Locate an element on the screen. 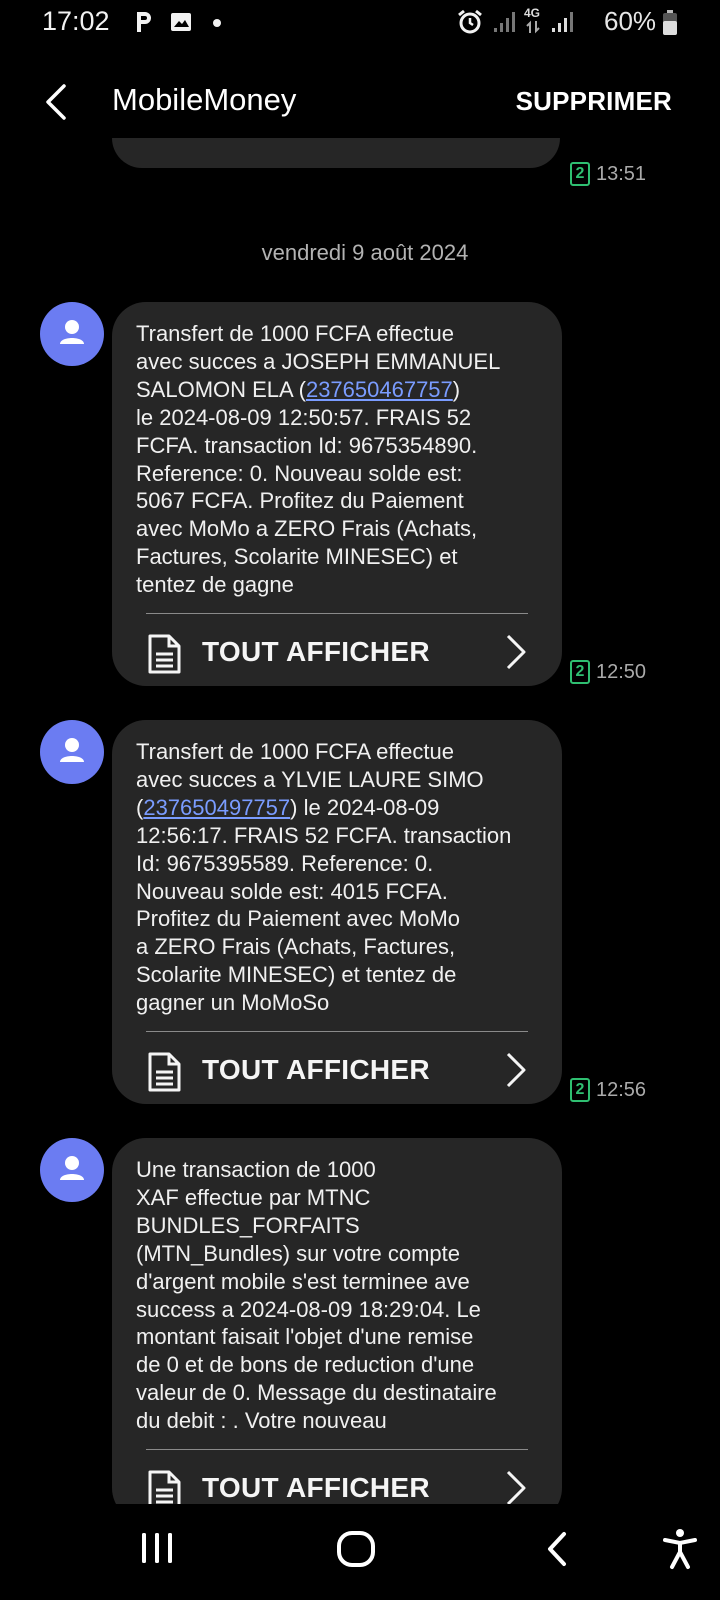  battery-percent: 60% is located at coordinates (630, 21).